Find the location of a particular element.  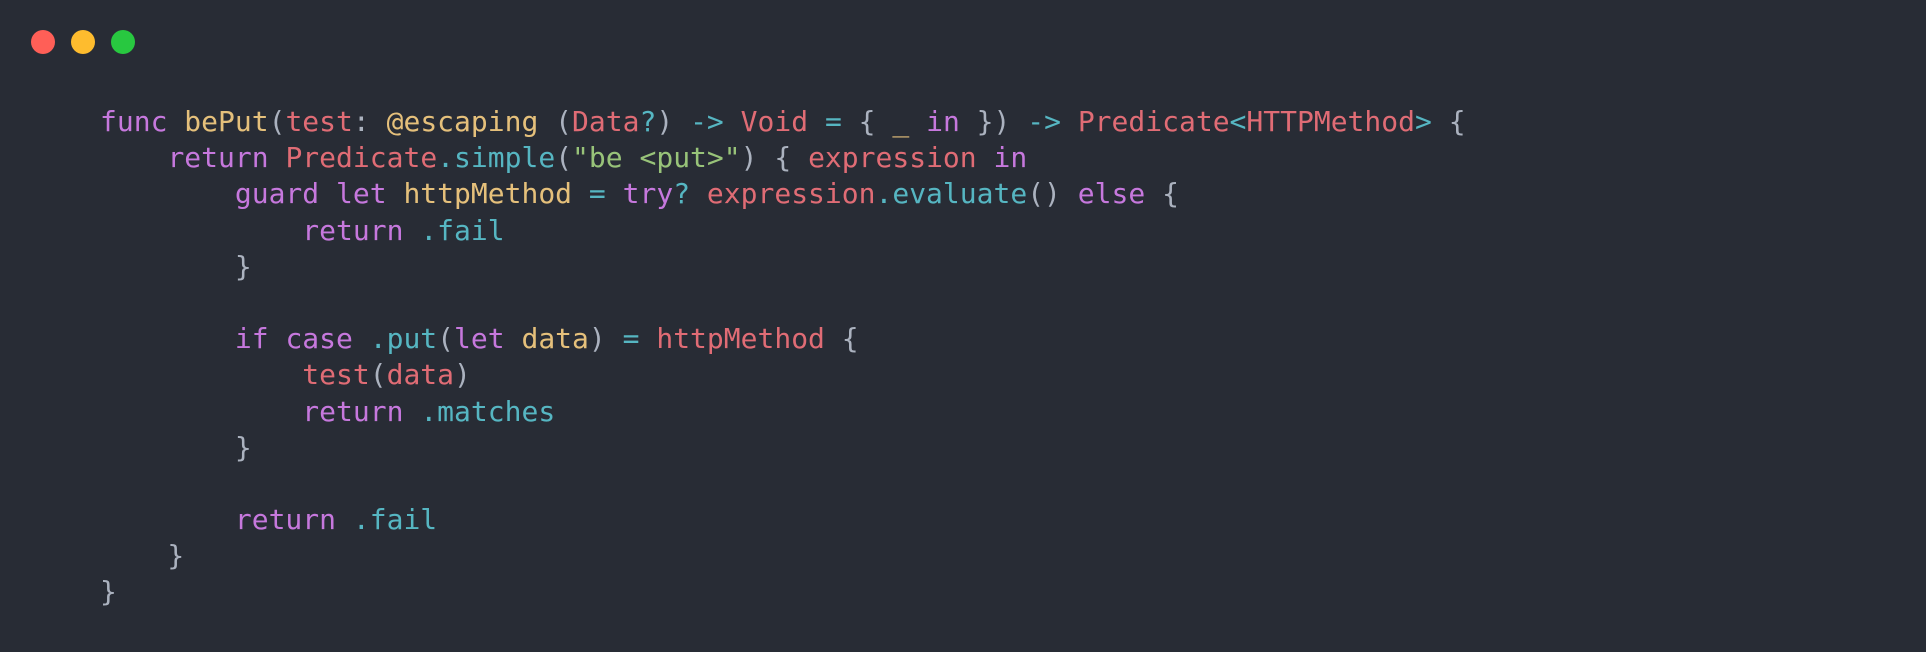

code-token: func is located at coordinates (134, 121).